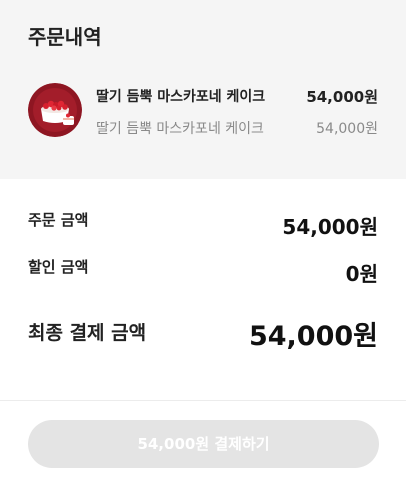 The height and width of the screenshot is (500, 406). I want to click on pay-button: 54,000원 결제하기, so click(203, 444).